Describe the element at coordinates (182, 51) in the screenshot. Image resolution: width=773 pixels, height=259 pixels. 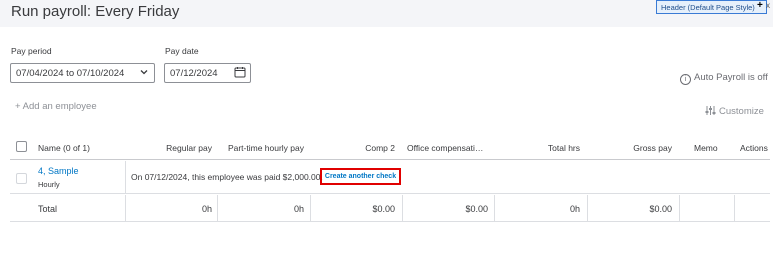
I see `pay-date-label: Pay date` at that location.